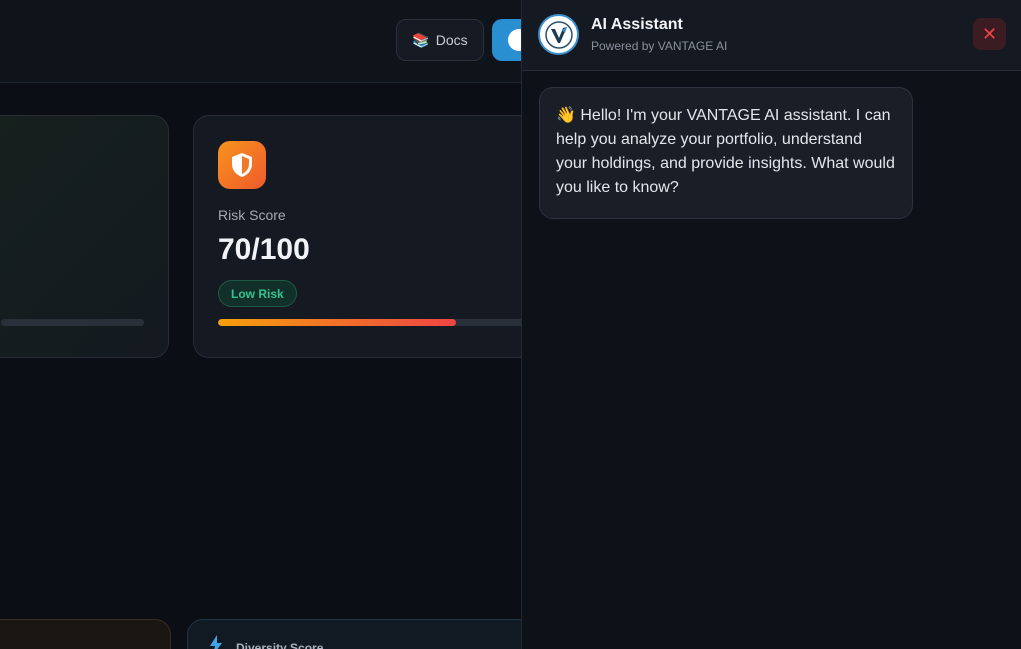 Image resolution: width=1021 pixels, height=649 pixels. I want to click on summary-progress-track, so click(72, 322).